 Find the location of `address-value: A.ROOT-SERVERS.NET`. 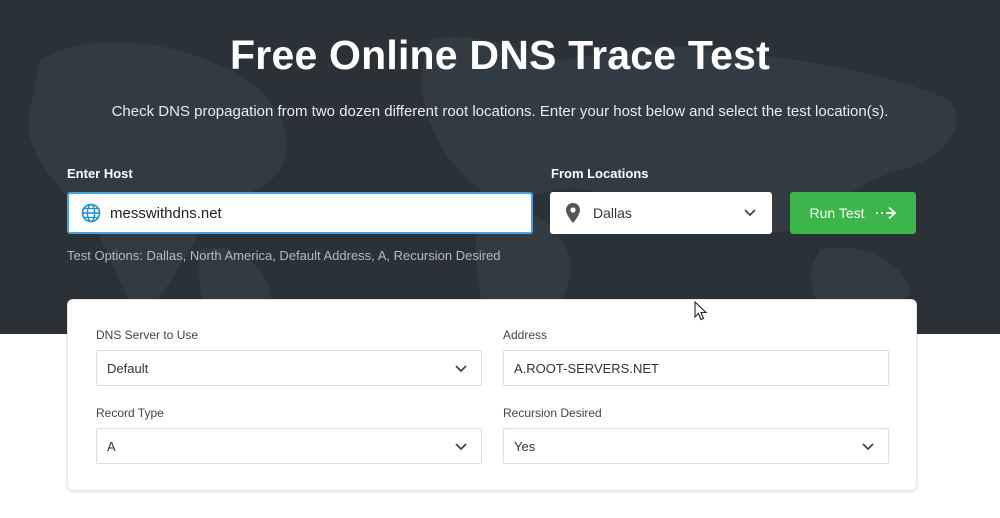

address-value: A.ROOT-SERVERS.NET is located at coordinates (586, 368).